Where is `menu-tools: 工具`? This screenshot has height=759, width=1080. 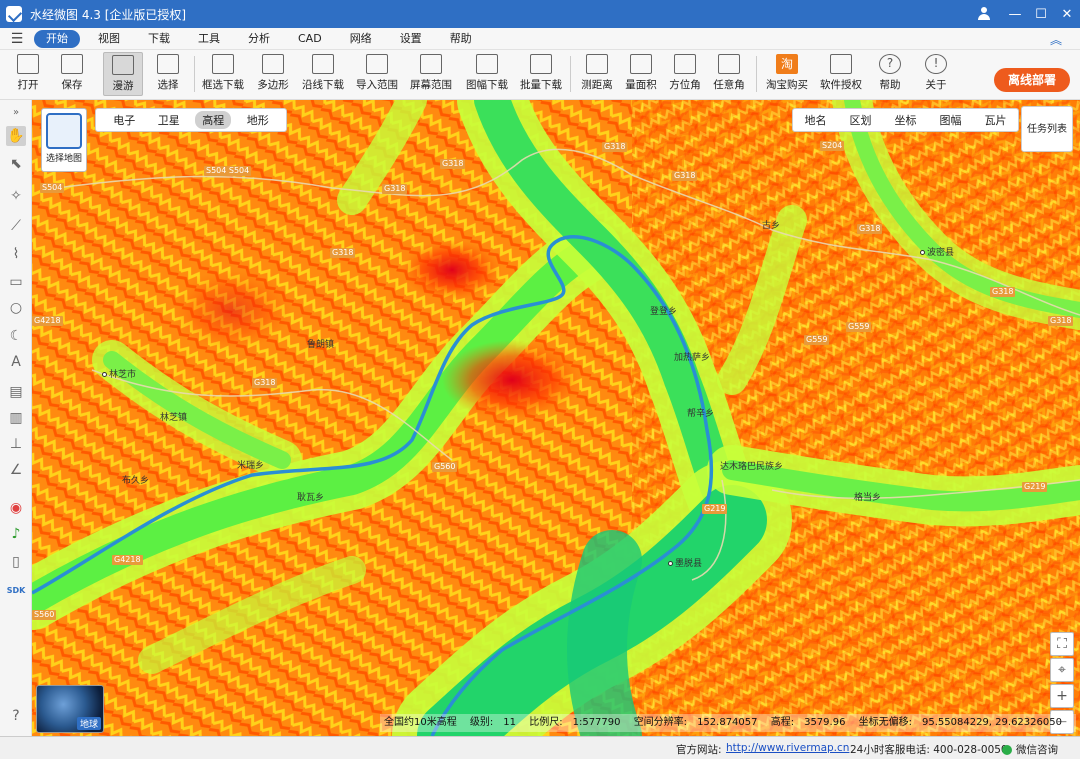 menu-tools: 工具 is located at coordinates (209, 39).